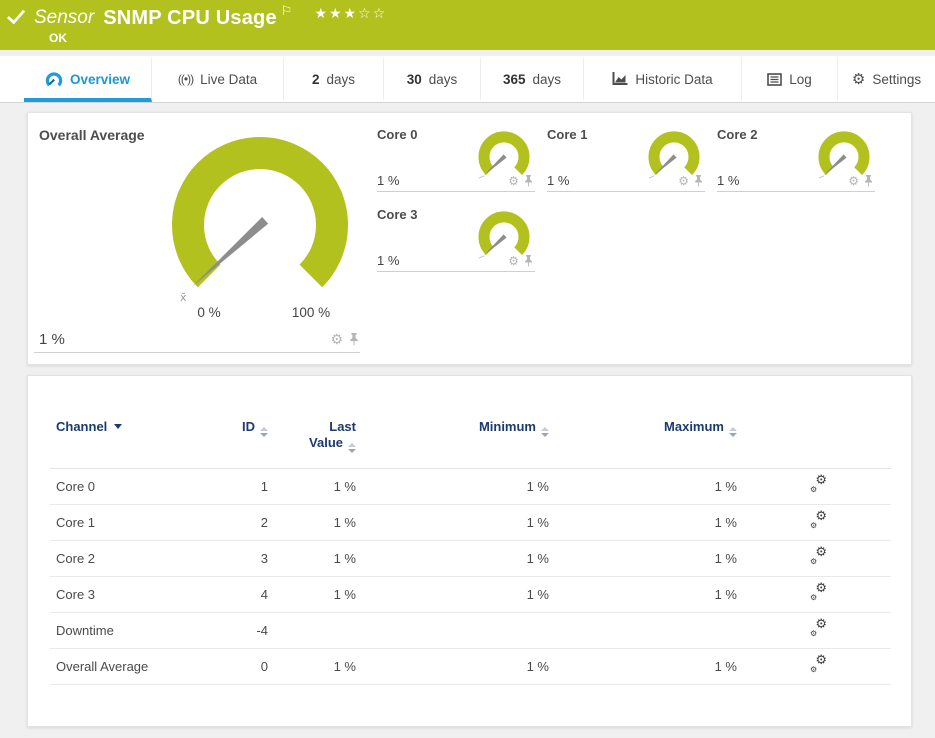 The image size is (935, 738). Describe the element at coordinates (262, 630) in the screenshot. I see `channel-id: -4` at that location.